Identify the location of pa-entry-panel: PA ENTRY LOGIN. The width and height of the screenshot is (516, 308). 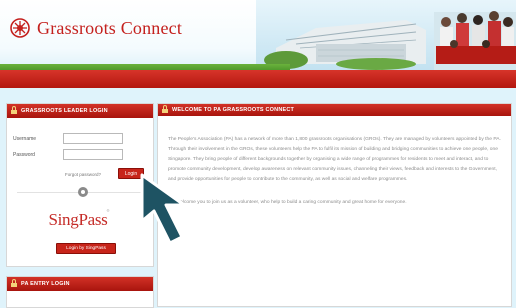
(80, 292).